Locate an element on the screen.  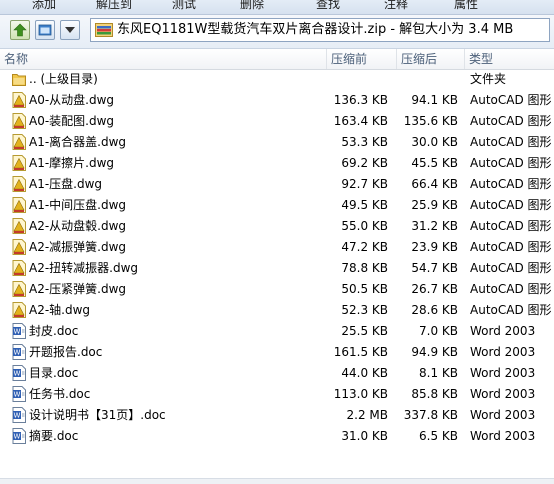
column-name-header: 名称 is located at coordinates (163, 59).